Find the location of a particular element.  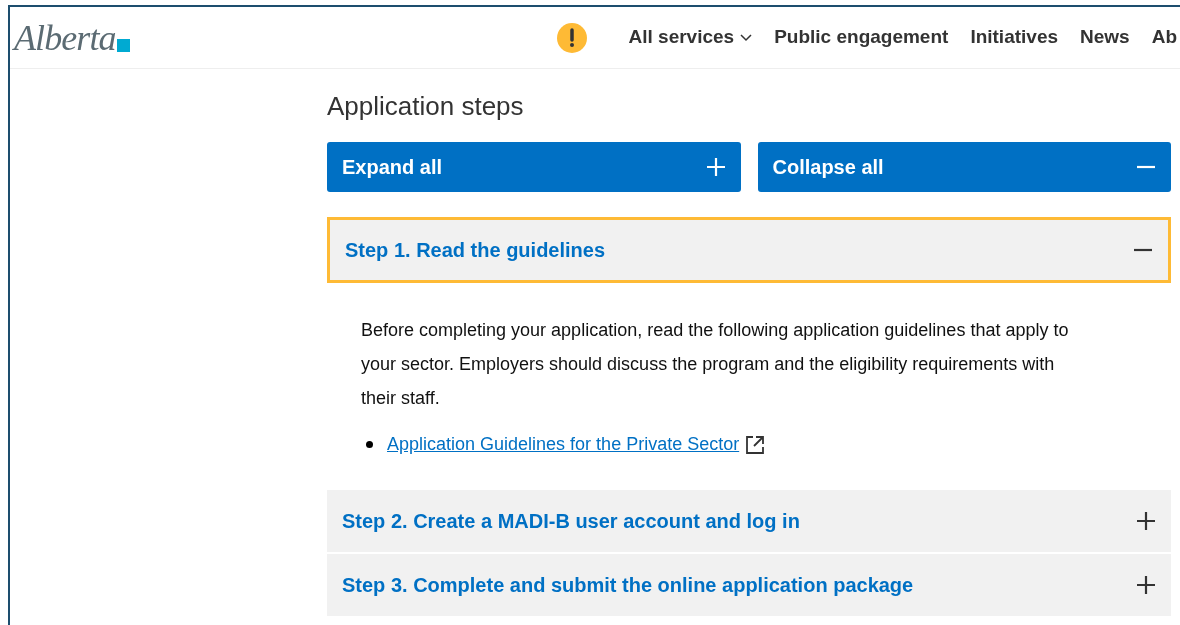

site-logo: Alberta is located at coordinates (65, 37).